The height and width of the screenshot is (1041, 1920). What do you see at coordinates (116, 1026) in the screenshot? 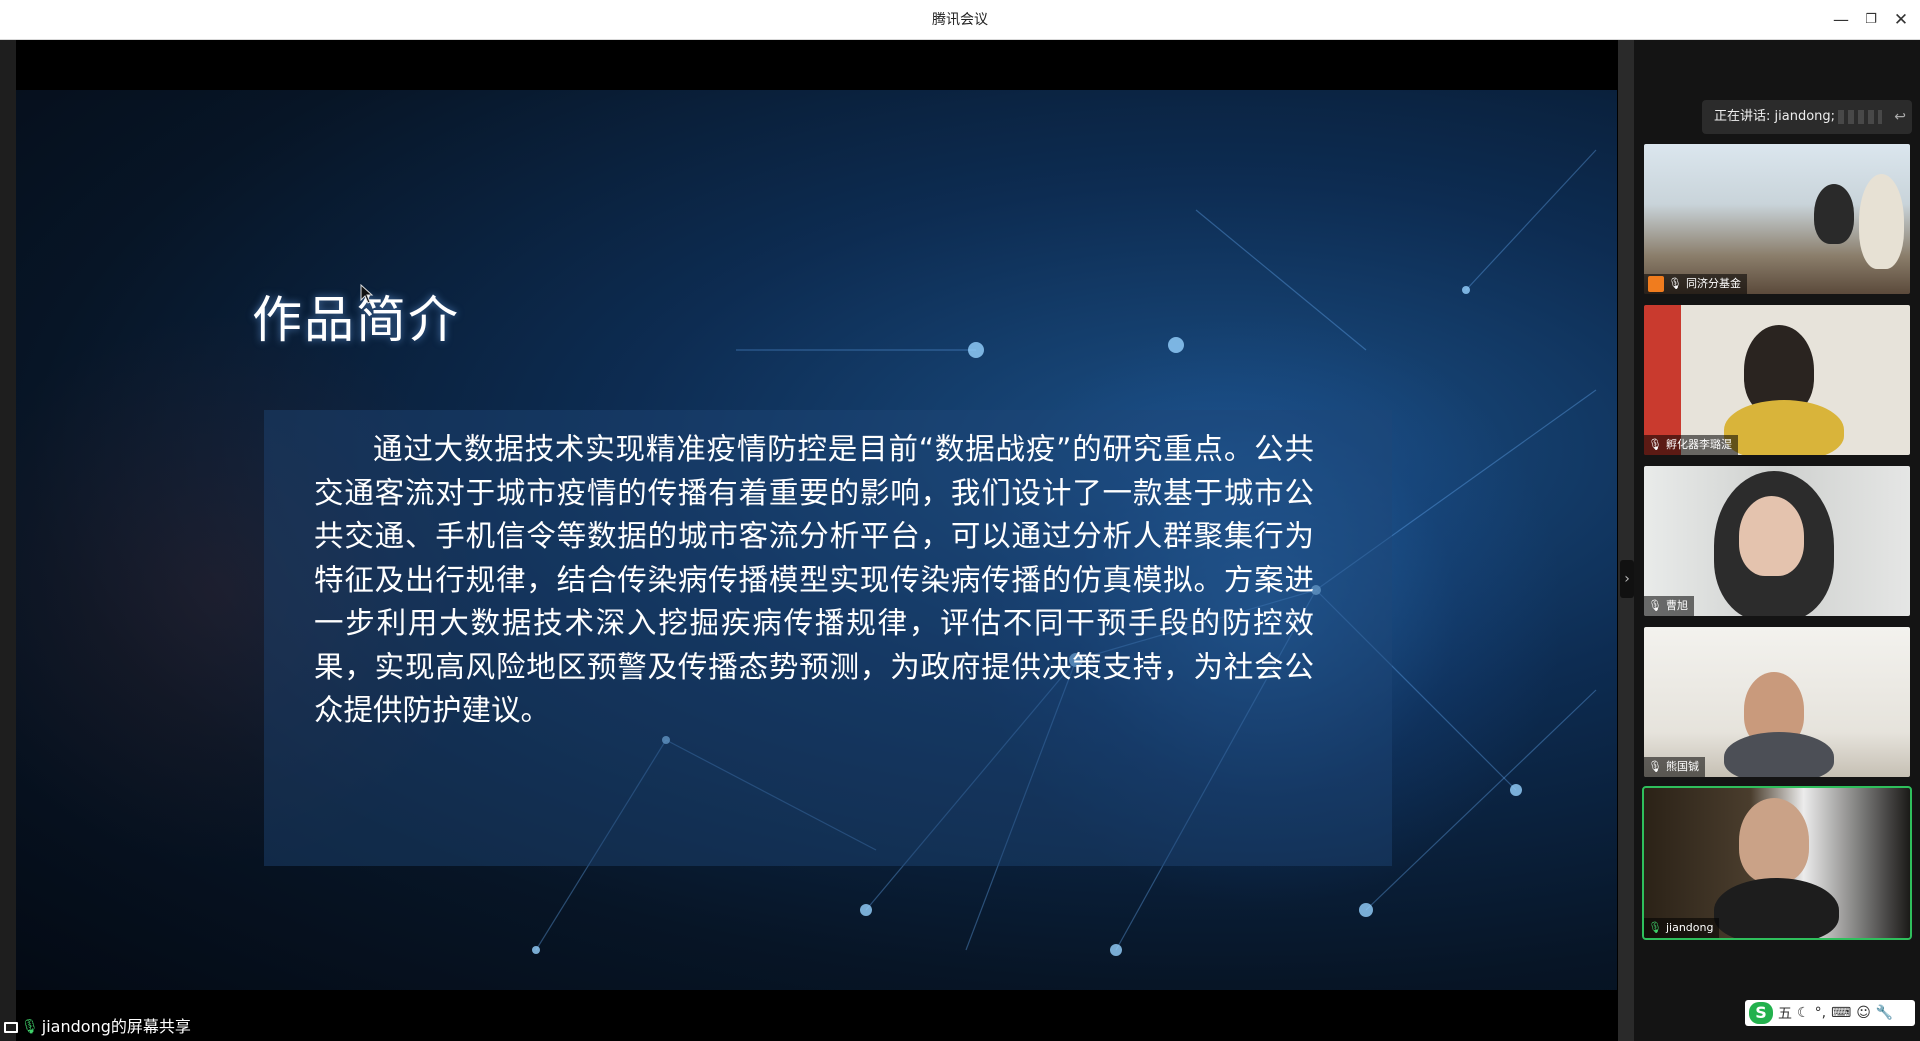
I see `screen-share-label-text: jiandong的屏幕共享` at bounding box center [116, 1026].